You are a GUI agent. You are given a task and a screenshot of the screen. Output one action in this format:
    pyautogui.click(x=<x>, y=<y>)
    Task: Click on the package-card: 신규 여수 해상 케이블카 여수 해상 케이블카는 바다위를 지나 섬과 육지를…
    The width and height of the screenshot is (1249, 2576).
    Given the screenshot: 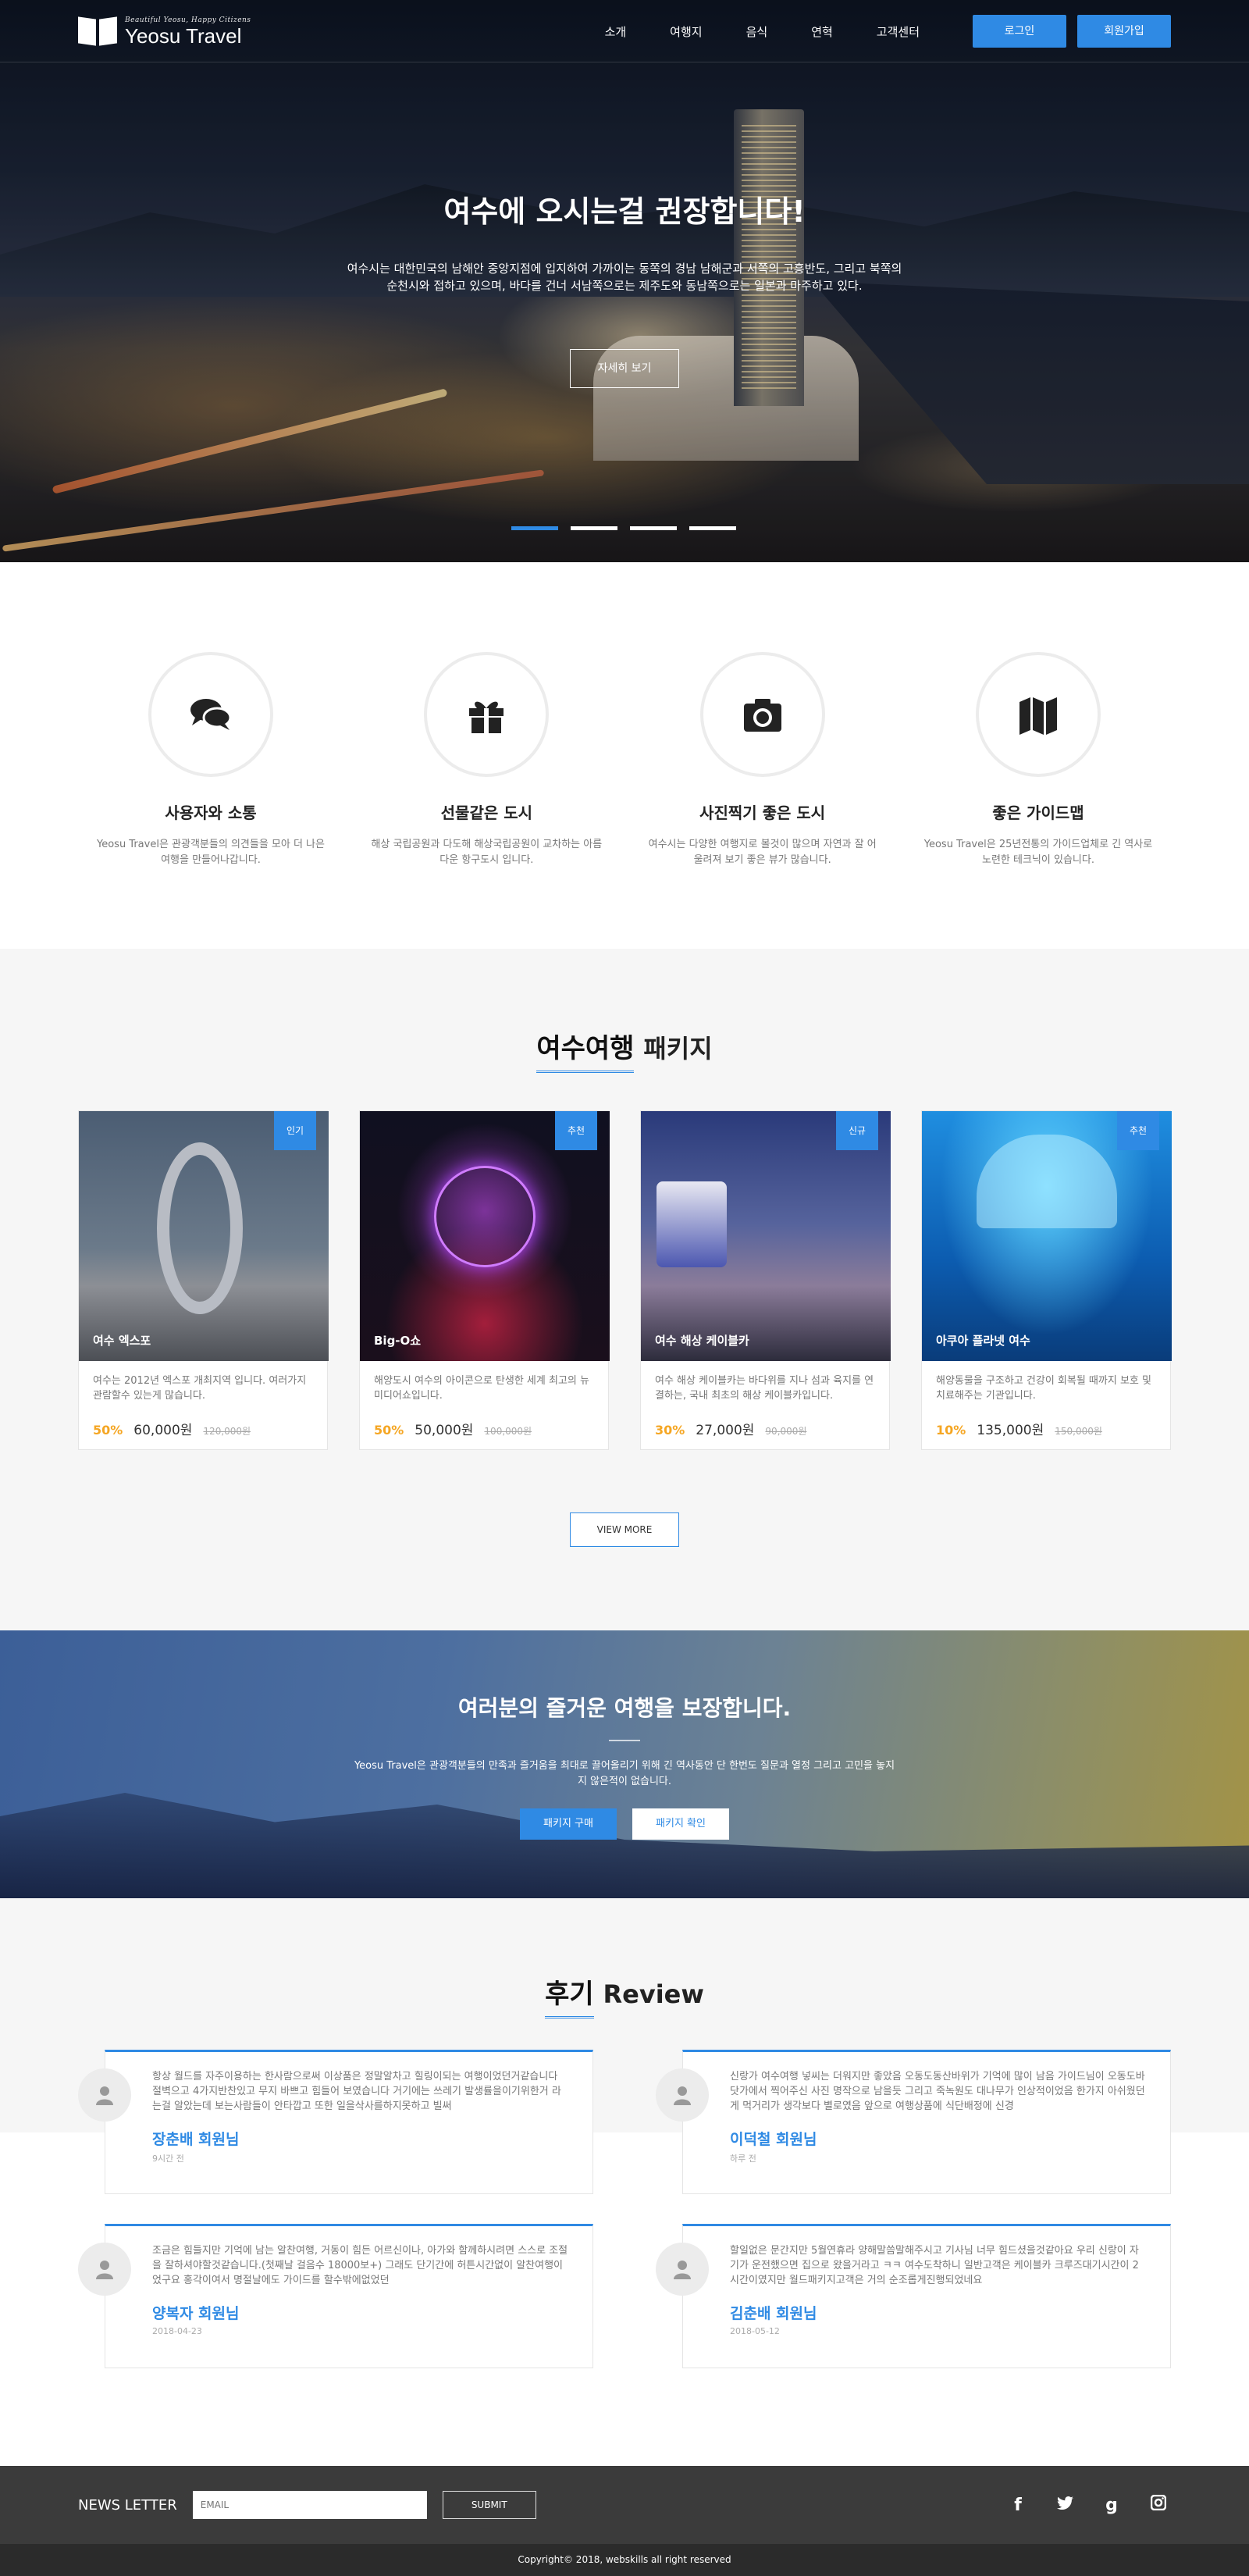 What is the action you would take?
    pyautogui.click(x=765, y=1280)
    